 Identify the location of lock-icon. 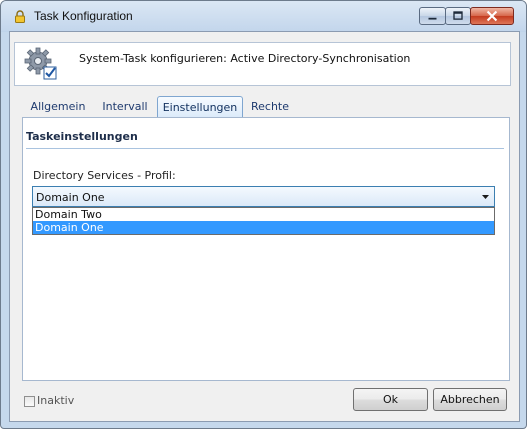
(20, 16).